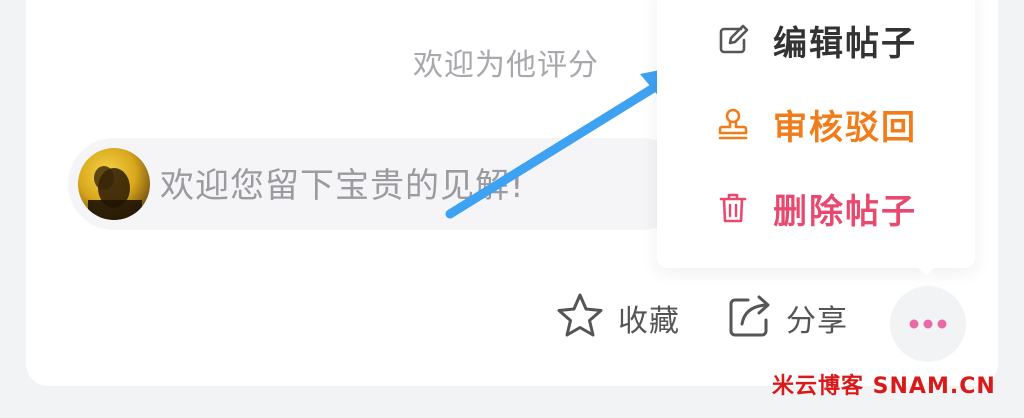 The width and height of the screenshot is (1024, 418). What do you see at coordinates (617, 318) in the screenshot?
I see `favorite-button: 收藏` at bounding box center [617, 318].